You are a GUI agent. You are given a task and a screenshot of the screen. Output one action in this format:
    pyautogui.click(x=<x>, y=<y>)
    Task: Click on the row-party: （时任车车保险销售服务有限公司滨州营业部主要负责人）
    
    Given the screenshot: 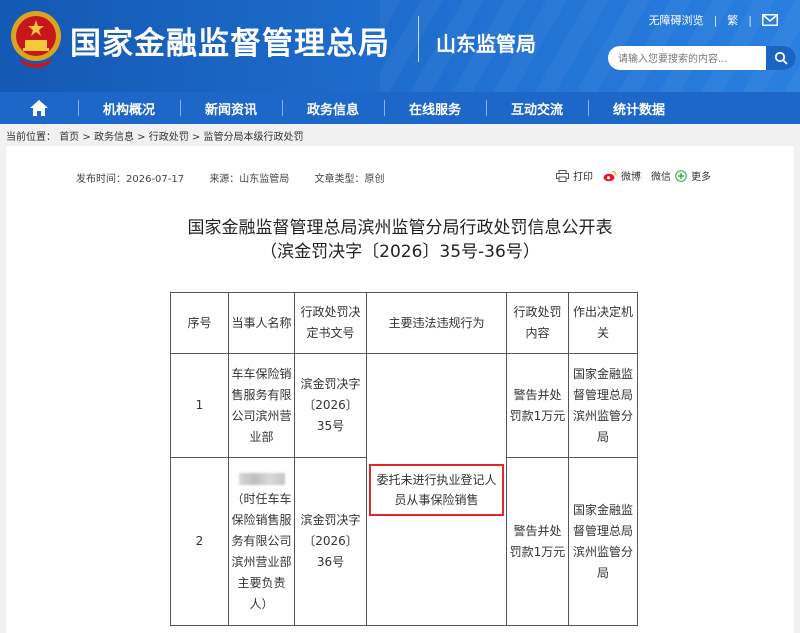 What is the action you would take?
    pyautogui.click(x=261, y=551)
    